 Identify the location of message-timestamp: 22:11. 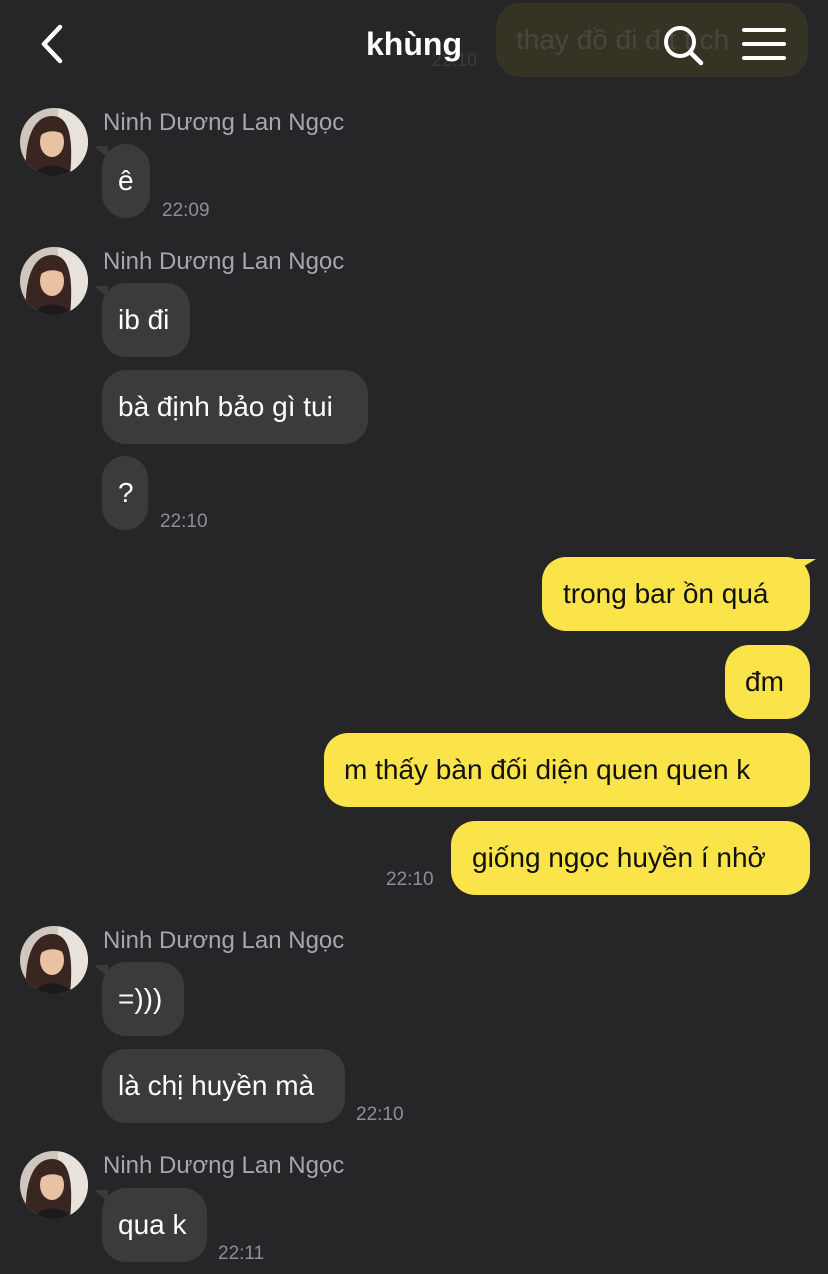
(241, 1253).